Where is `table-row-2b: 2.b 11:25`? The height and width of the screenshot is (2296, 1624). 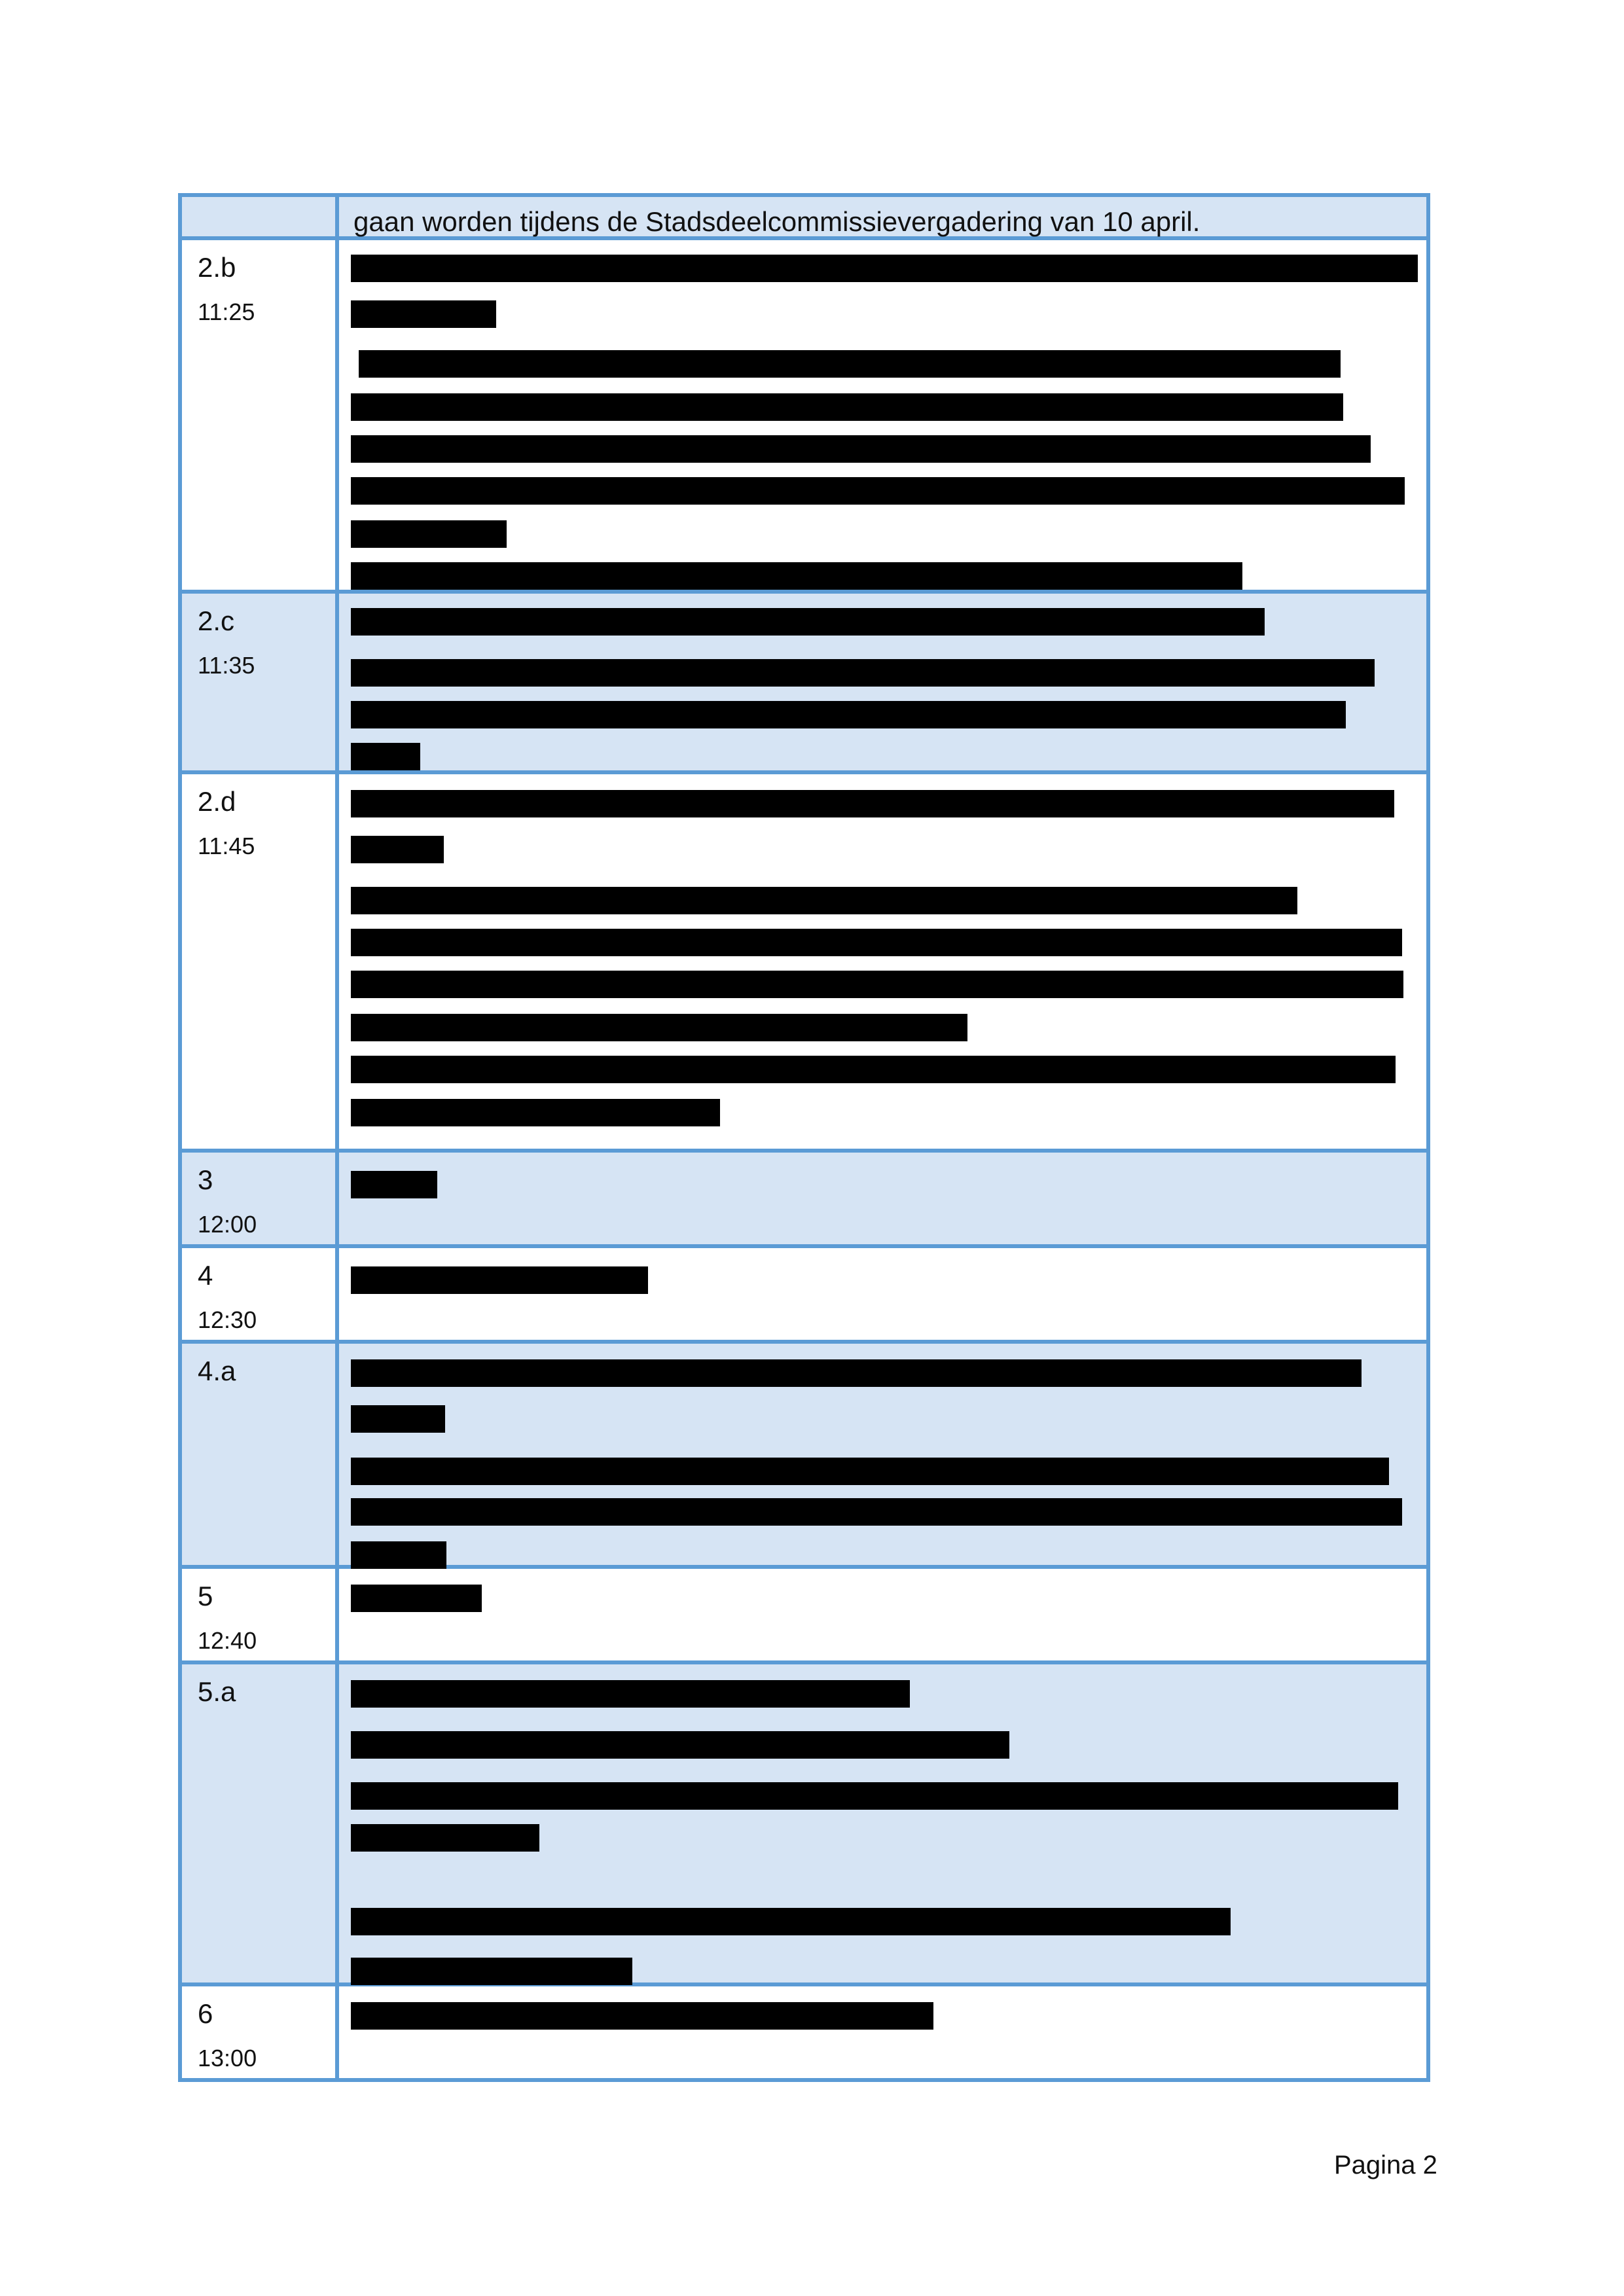 table-row-2b: 2.b 11:25 is located at coordinates (804, 417).